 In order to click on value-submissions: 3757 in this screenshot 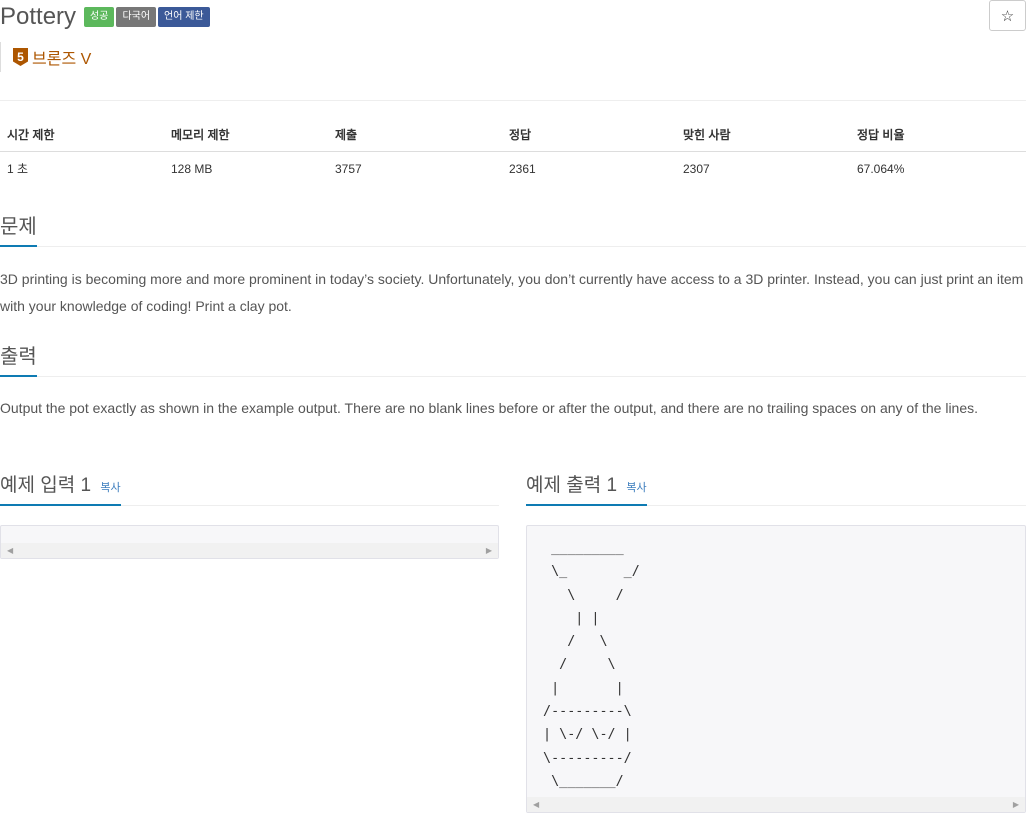, I will do `click(415, 169)`.